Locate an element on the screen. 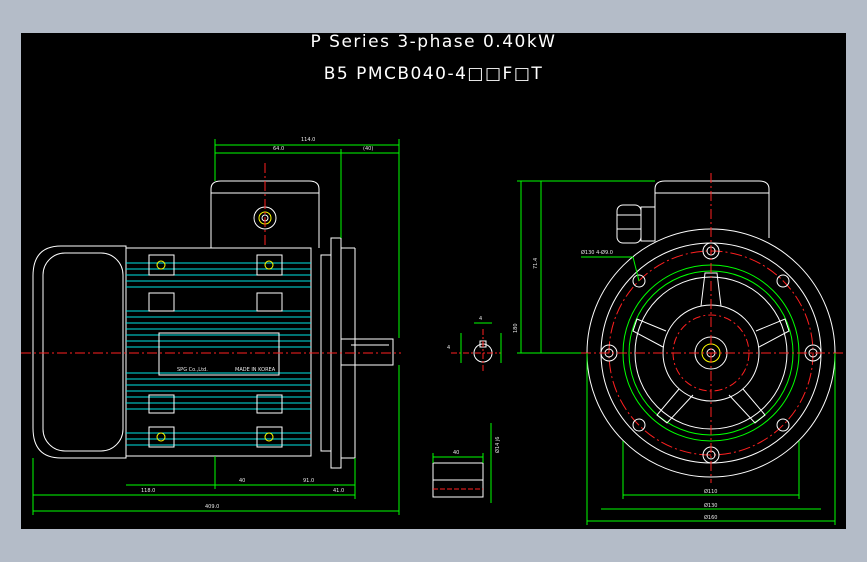 The image size is (867, 562). dim-side-bottom-right: 91.0 is located at coordinates (308, 481).